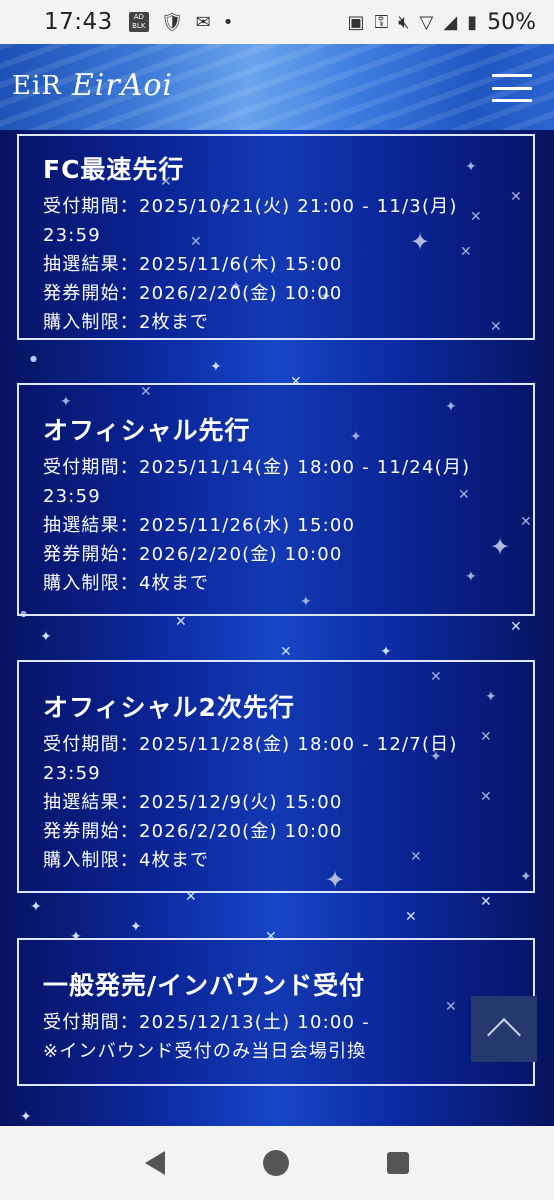 The width and height of the screenshot is (554, 1200). I want to click on home-icon, so click(276, 1163).